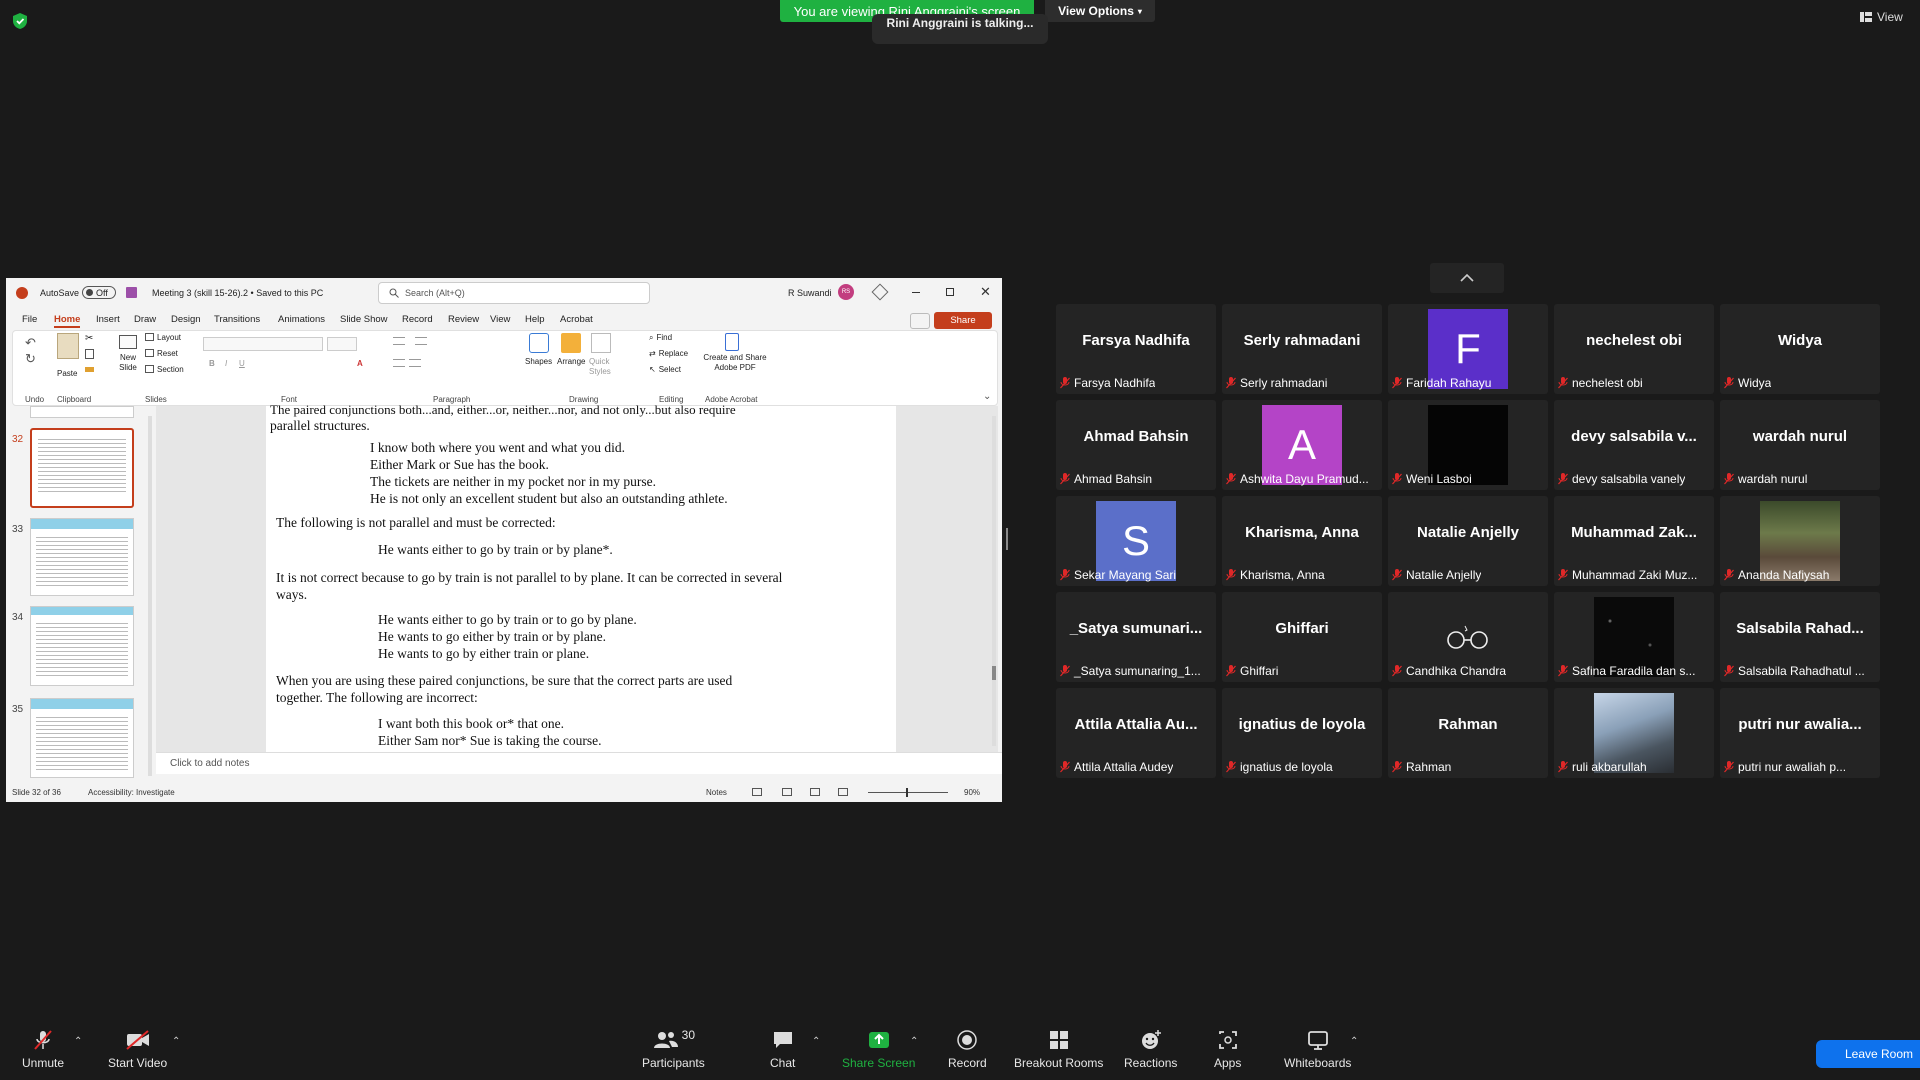 The width and height of the screenshot is (1920, 1080). I want to click on adobe-pdf-icon, so click(732, 342).